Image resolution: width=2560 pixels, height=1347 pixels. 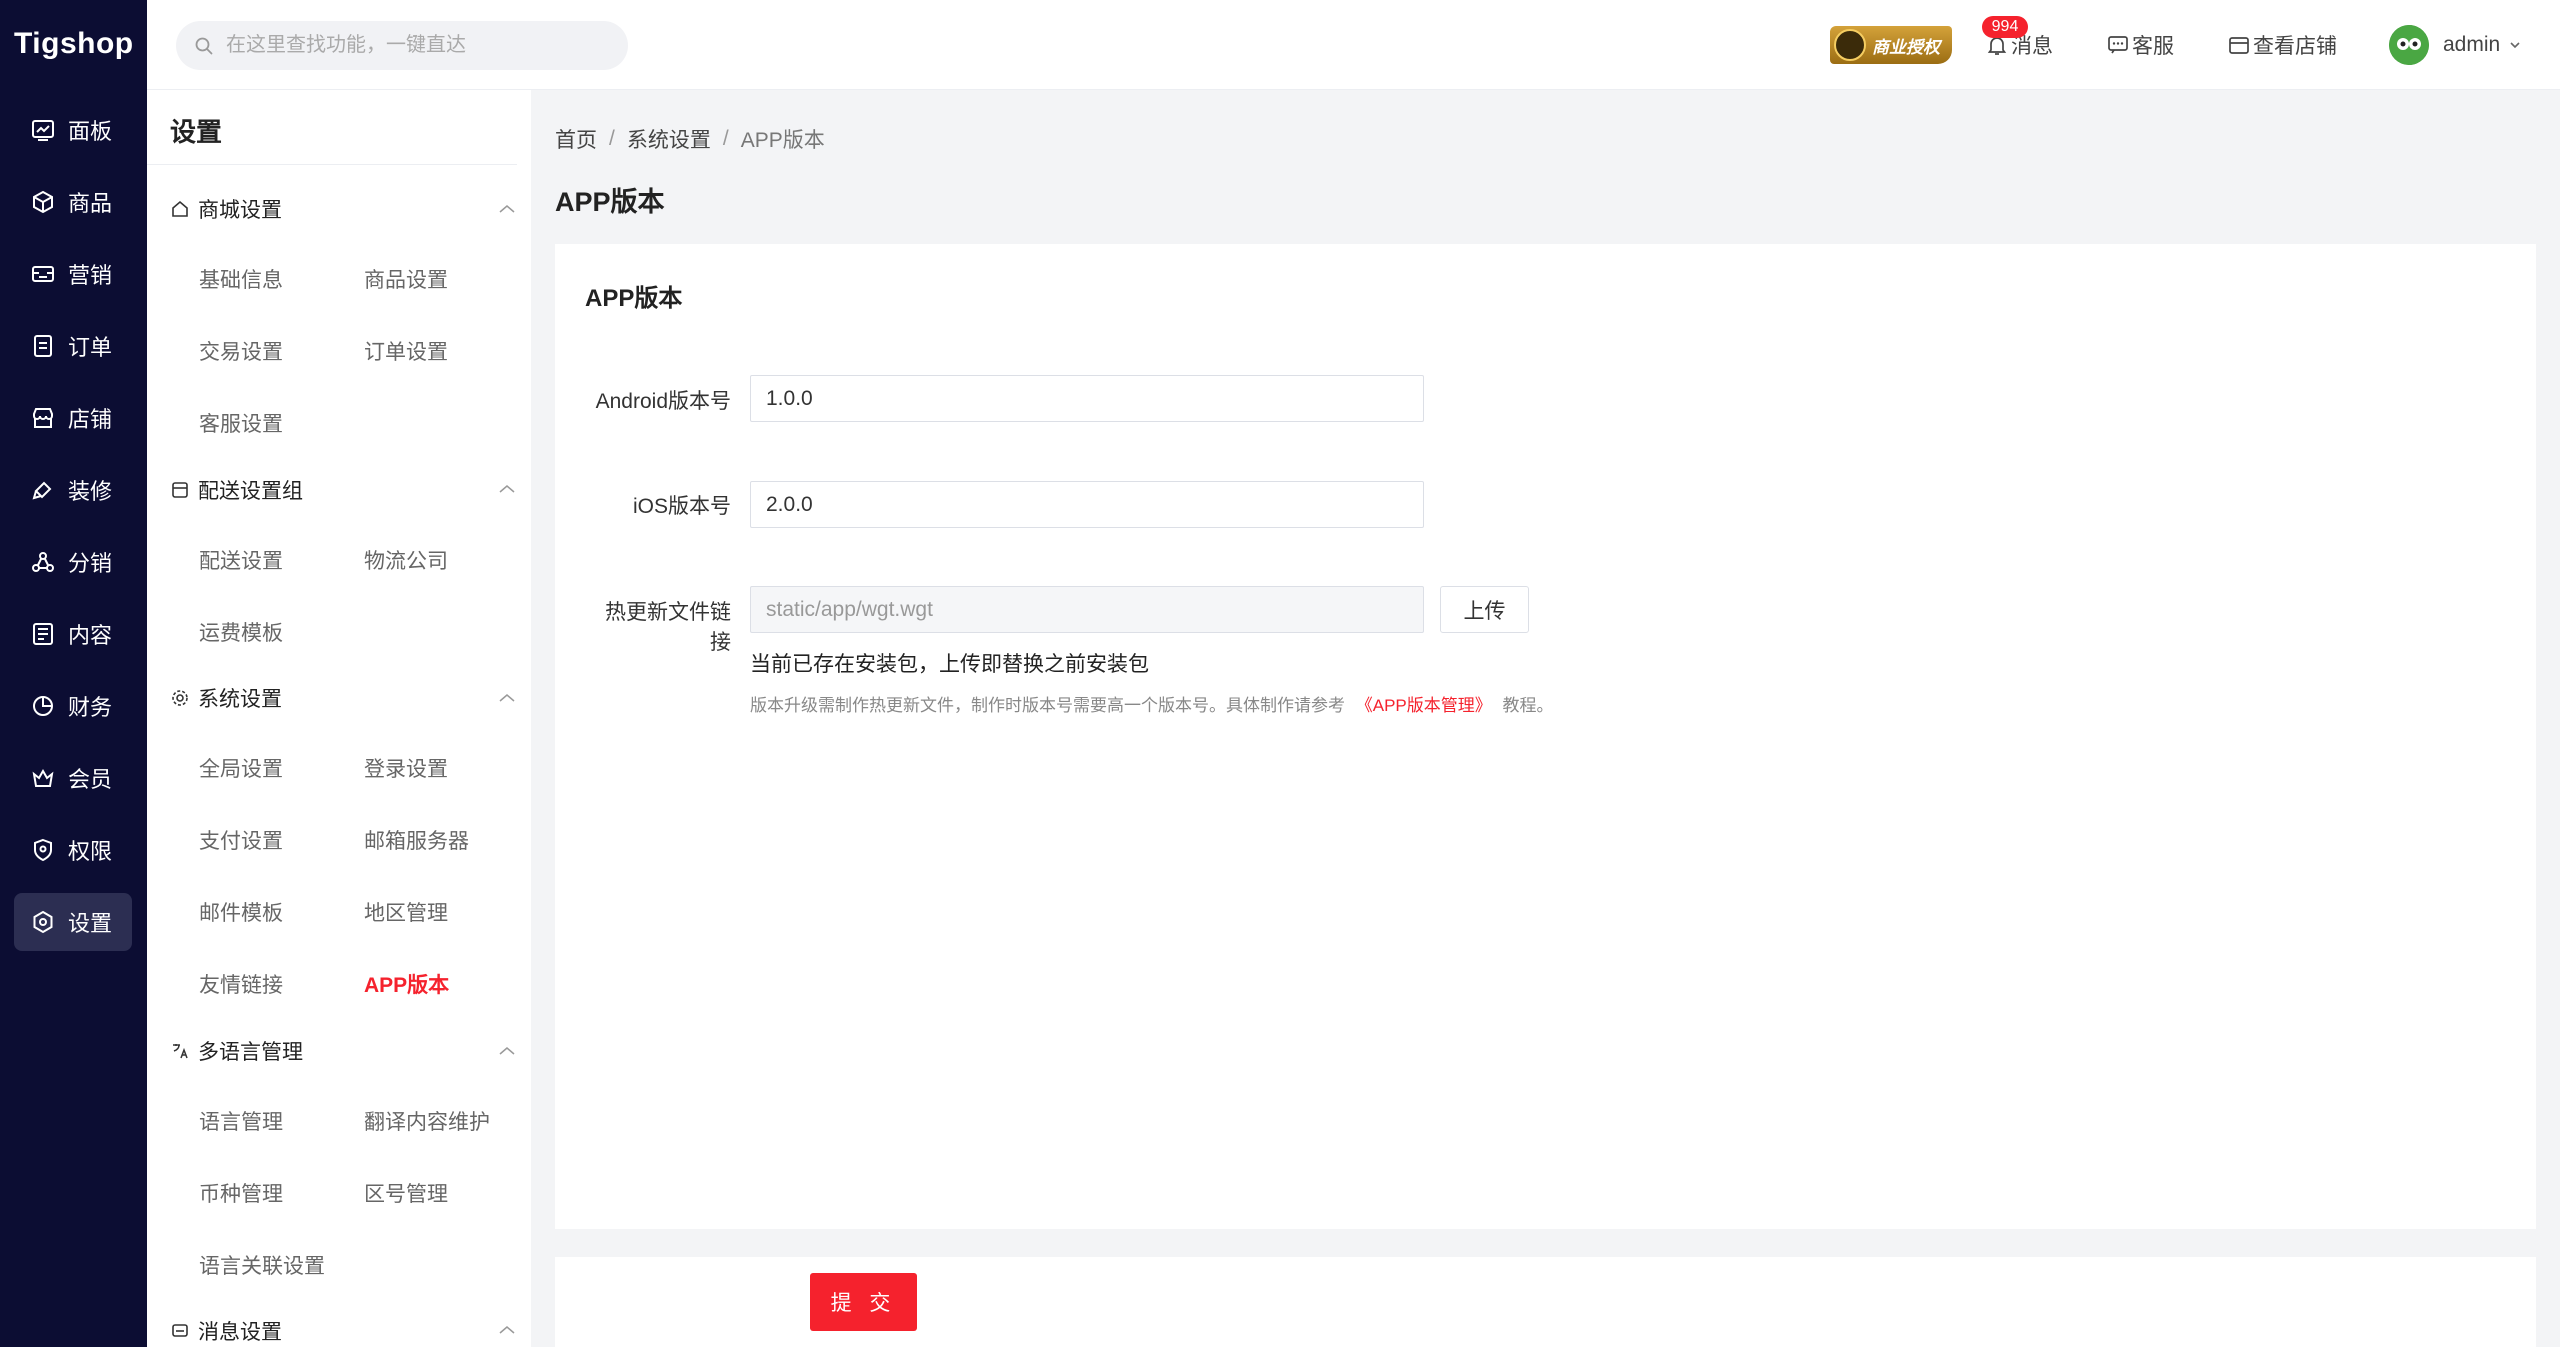 I want to click on nav-label: 装修, so click(x=90, y=491).